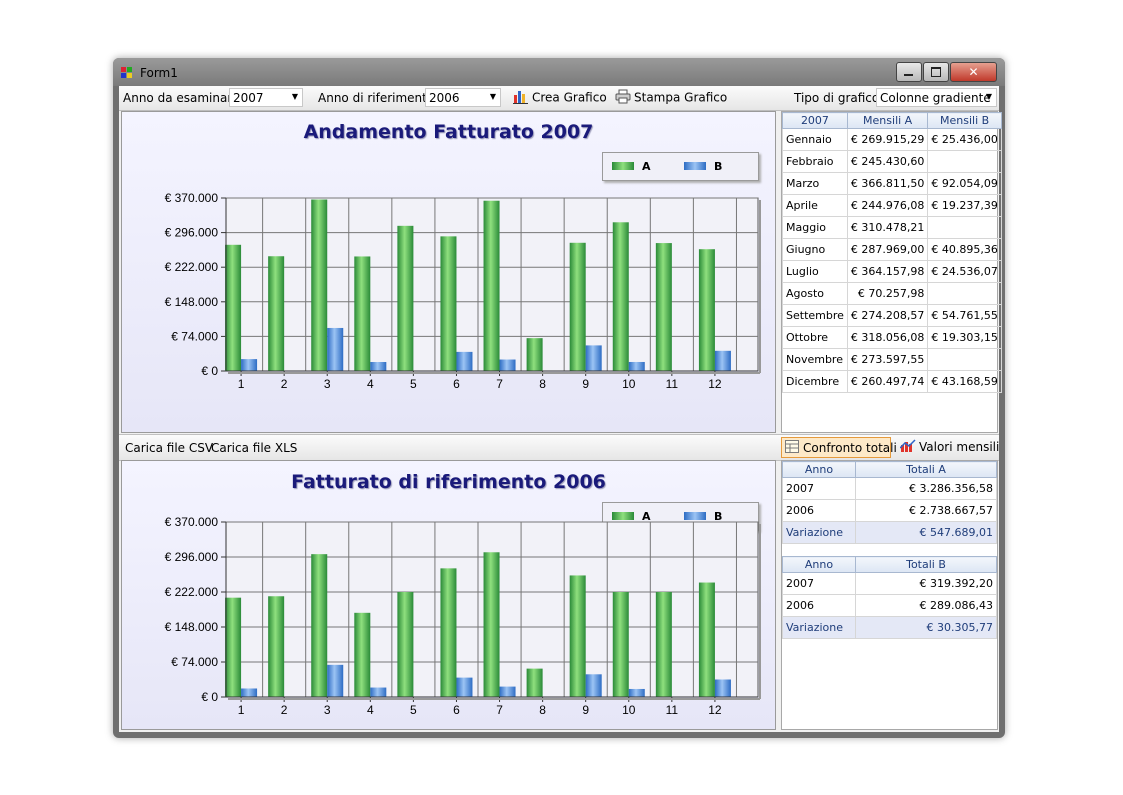  I want to click on table-row: Maggio € 310.478,21, so click(892, 227).